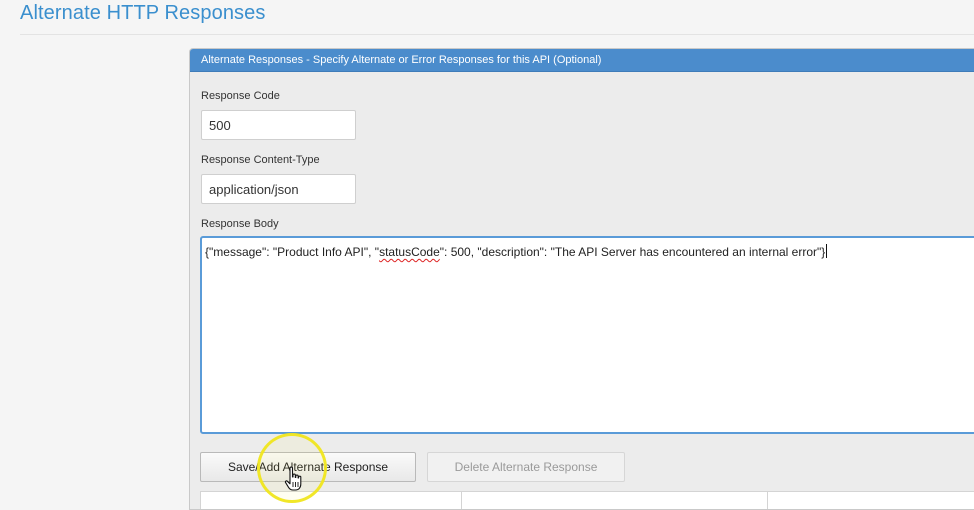  I want to click on body-text-start: {"message": "Product Info API", ", so click(292, 252).